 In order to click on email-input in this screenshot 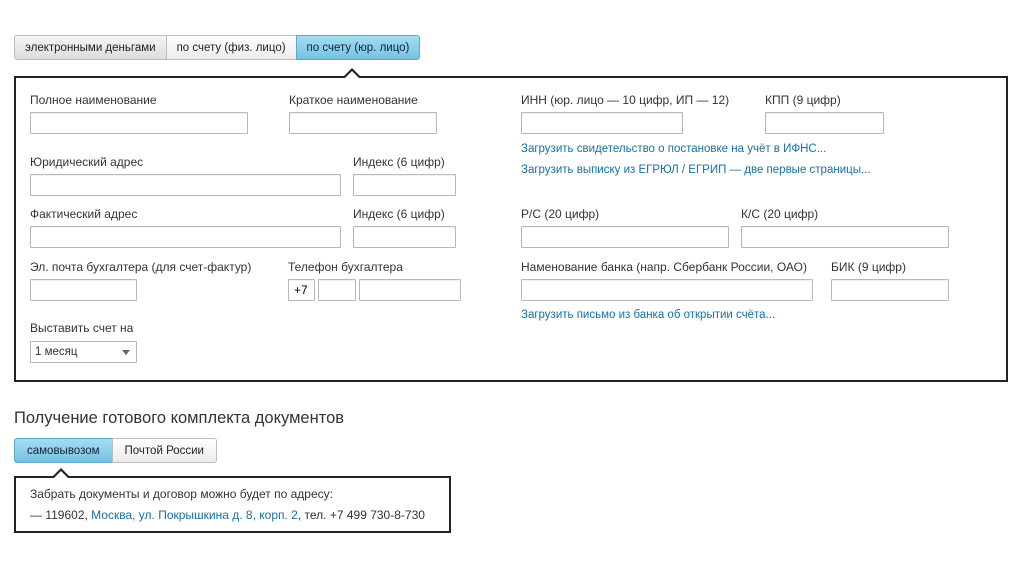, I will do `click(83, 290)`.